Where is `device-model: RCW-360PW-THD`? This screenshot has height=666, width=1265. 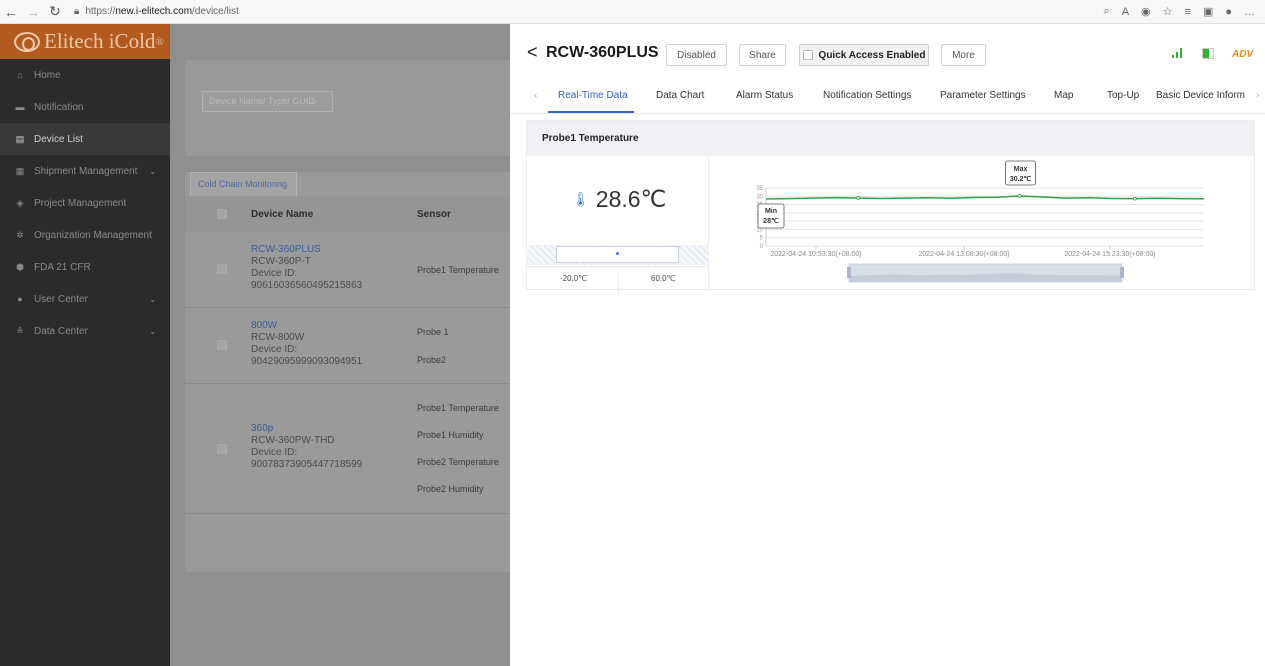
device-model: RCW-360PW-THD is located at coordinates (293, 440).